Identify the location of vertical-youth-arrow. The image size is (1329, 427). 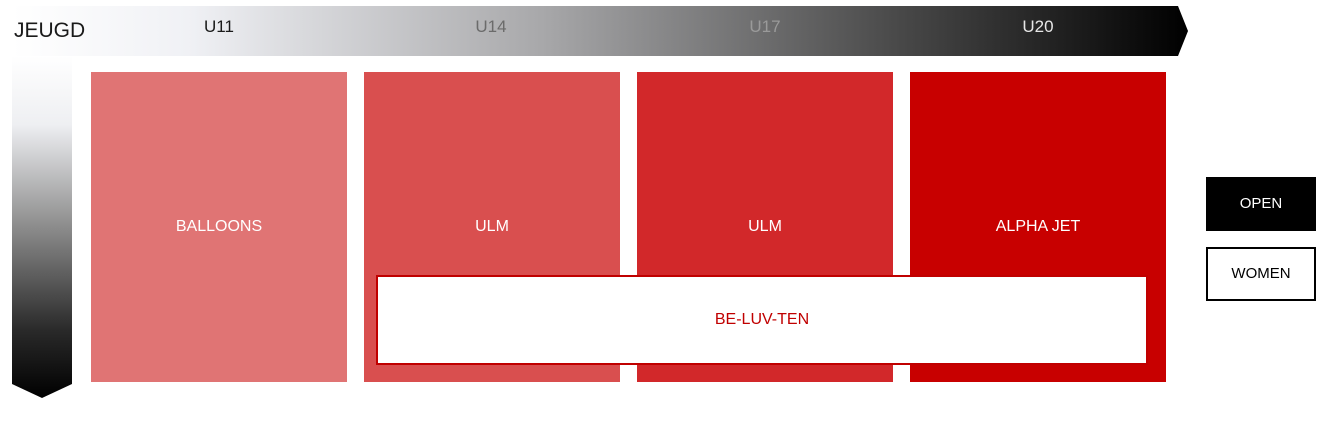
(42, 227).